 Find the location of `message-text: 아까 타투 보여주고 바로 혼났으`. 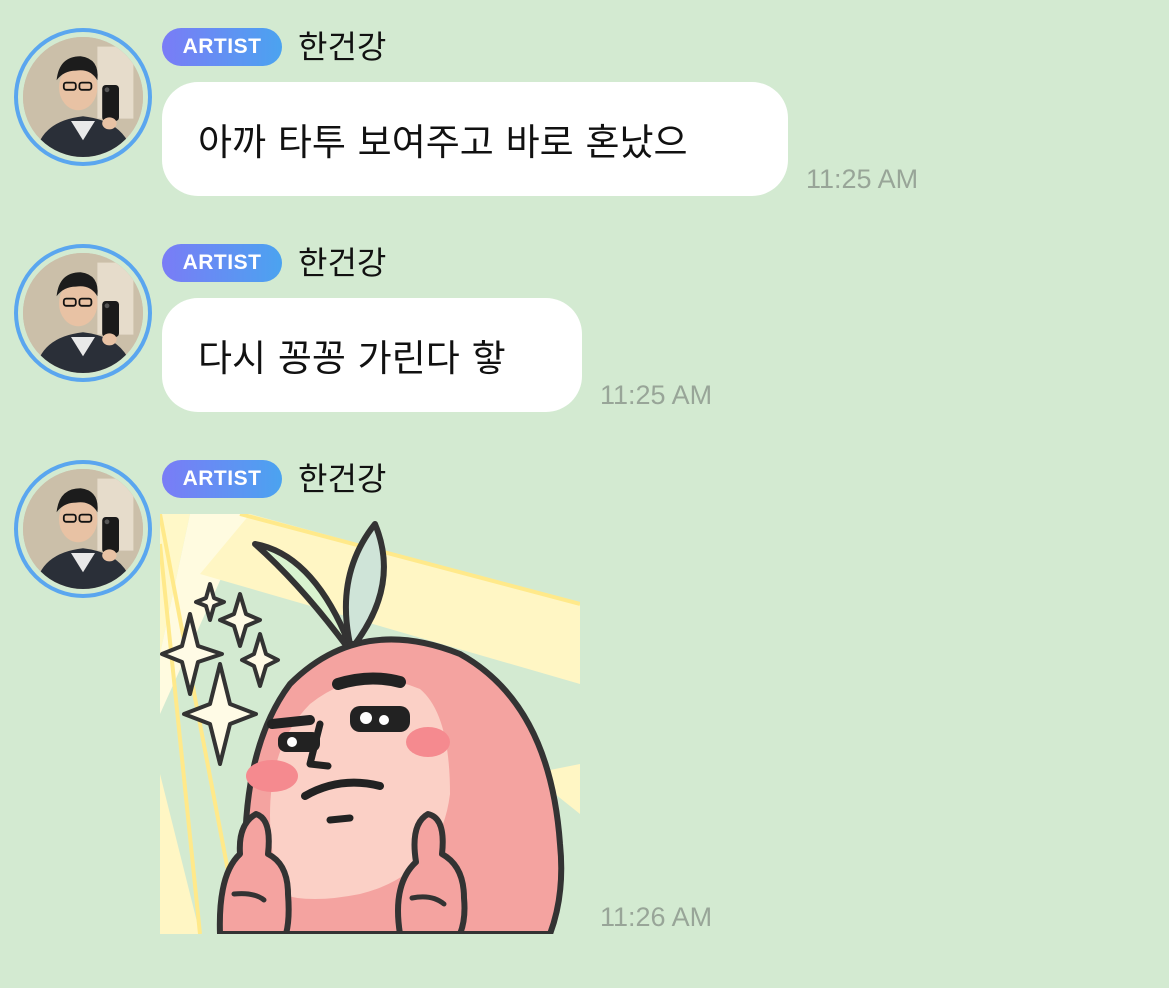

message-text: 아까 타투 보여주고 바로 혼났으 is located at coordinates (443, 142).